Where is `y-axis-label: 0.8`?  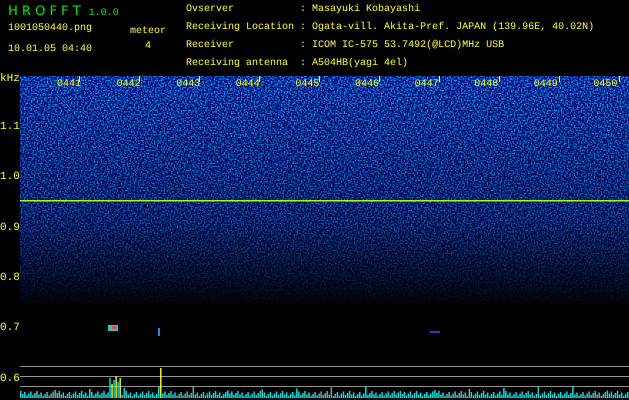
y-axis-label: 0.8 is located at coordinates (10, 278).